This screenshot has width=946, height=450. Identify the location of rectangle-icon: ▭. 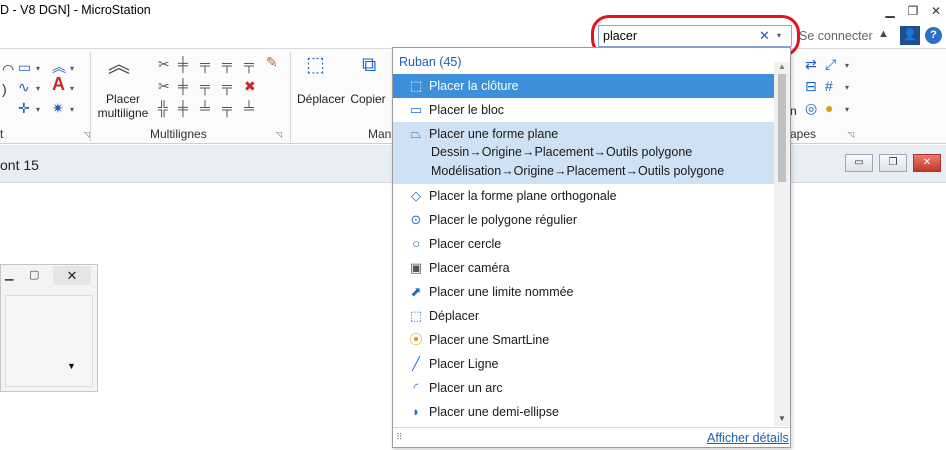
(24, 67).